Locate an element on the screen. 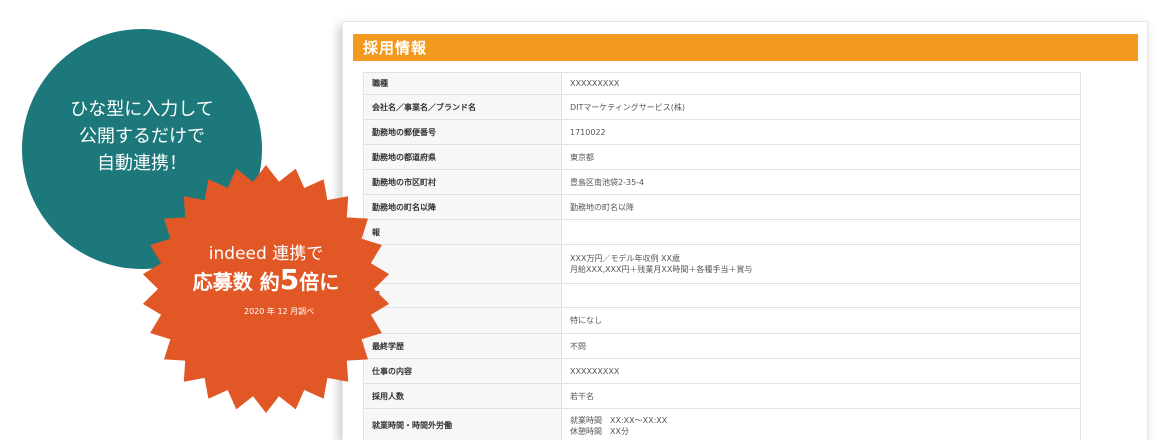 The width and height of the screenshot is (1170, 440). burst-text: indeed 連携で 応募数 約5倍に is located at coordinates (266, 269).